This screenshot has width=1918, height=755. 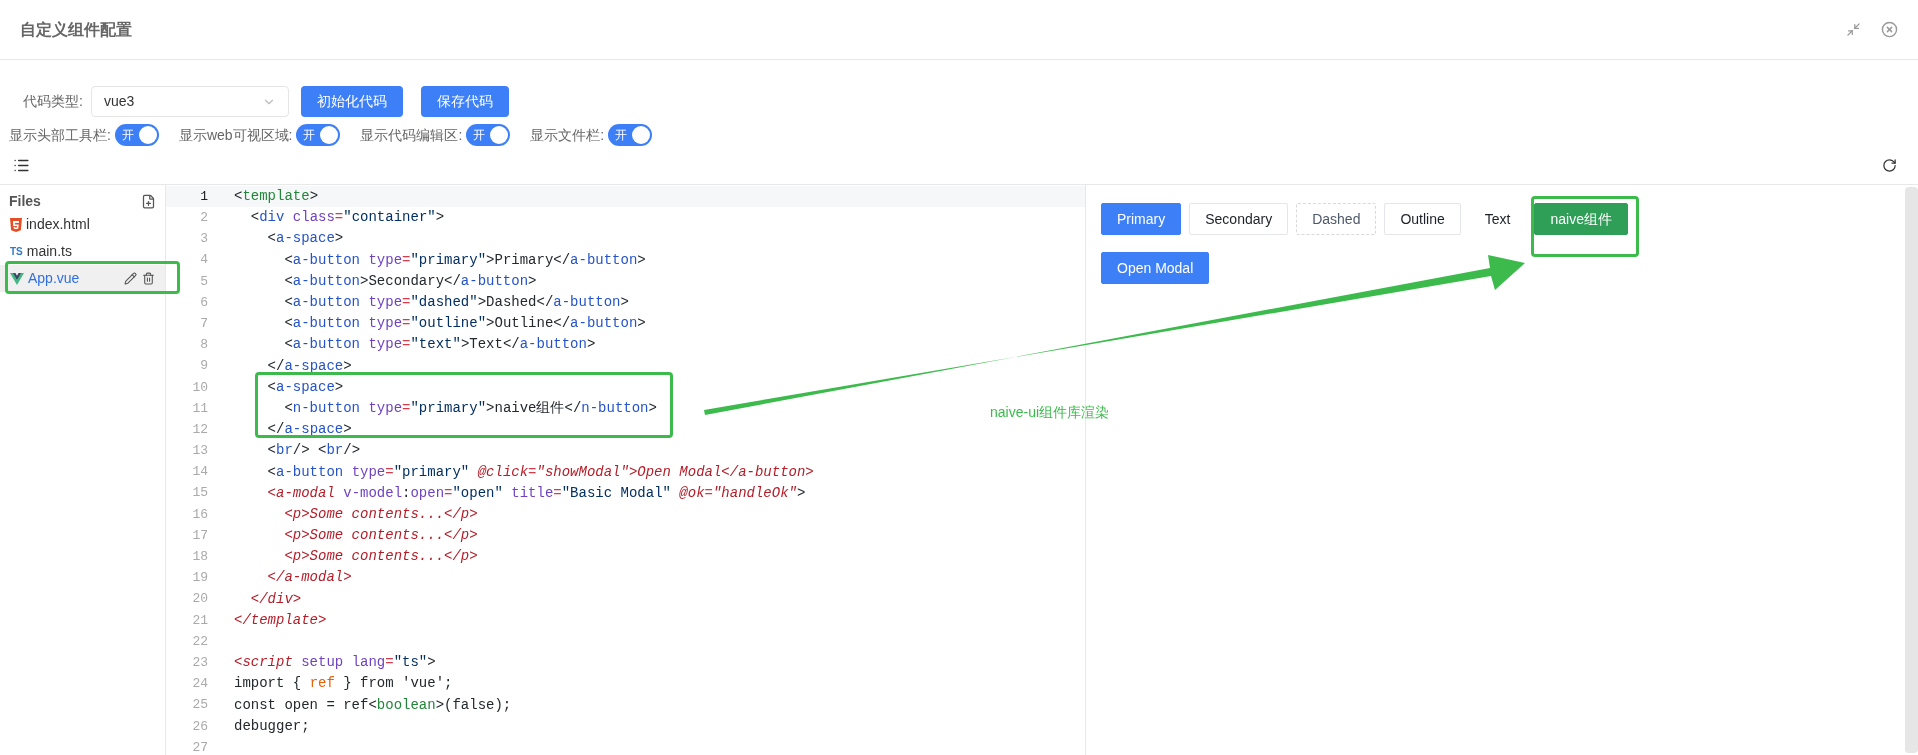 I want to click on html5-icon, so click(x=16, y=224).